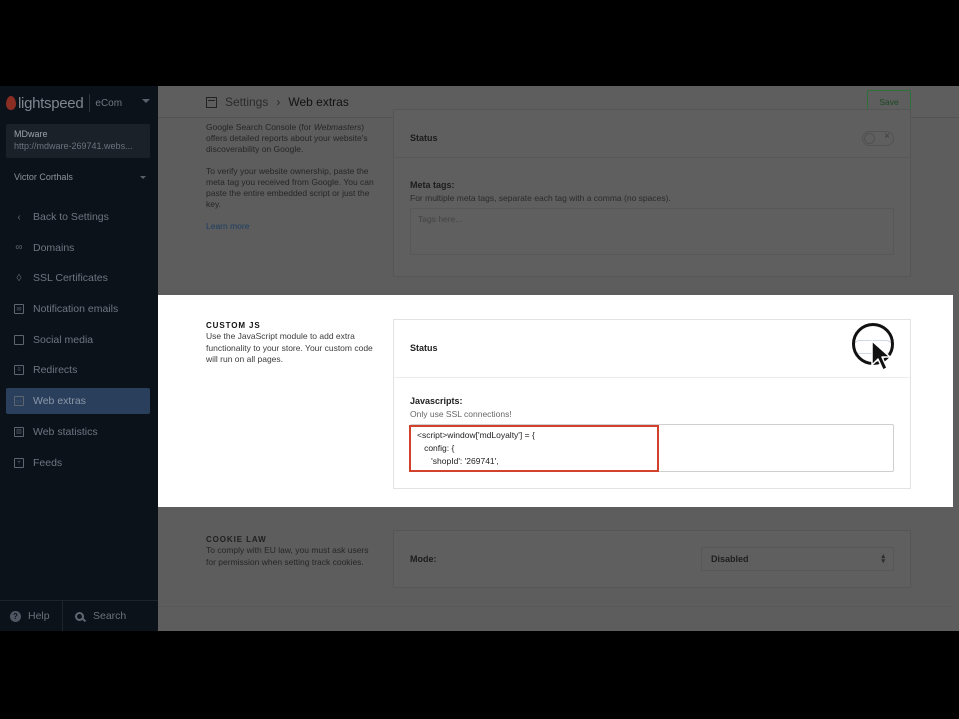  What do you see at coordinates (70, 278) in the screenshot?
I see `sidebar-item-label: SSL Certificates` at bounding box center [70, 278].